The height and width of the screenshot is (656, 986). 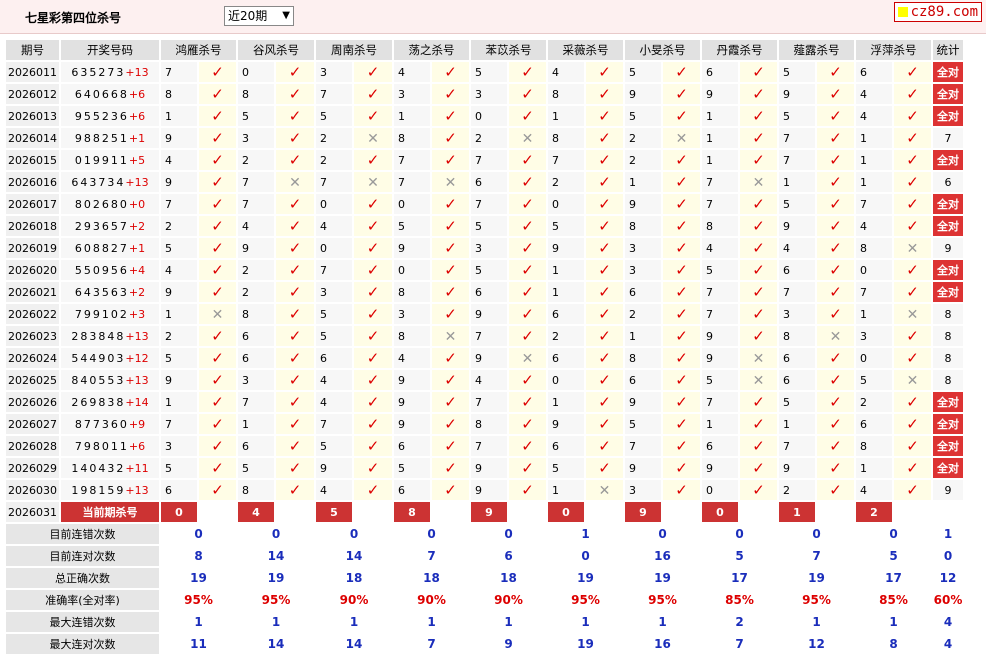 I want to click on draw-sum: +14, so click(x=137, y=402).